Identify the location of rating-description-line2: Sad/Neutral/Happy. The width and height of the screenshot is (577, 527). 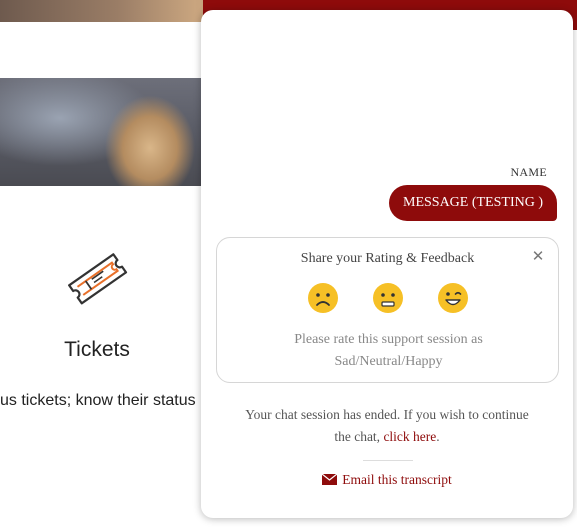
(388, 361).